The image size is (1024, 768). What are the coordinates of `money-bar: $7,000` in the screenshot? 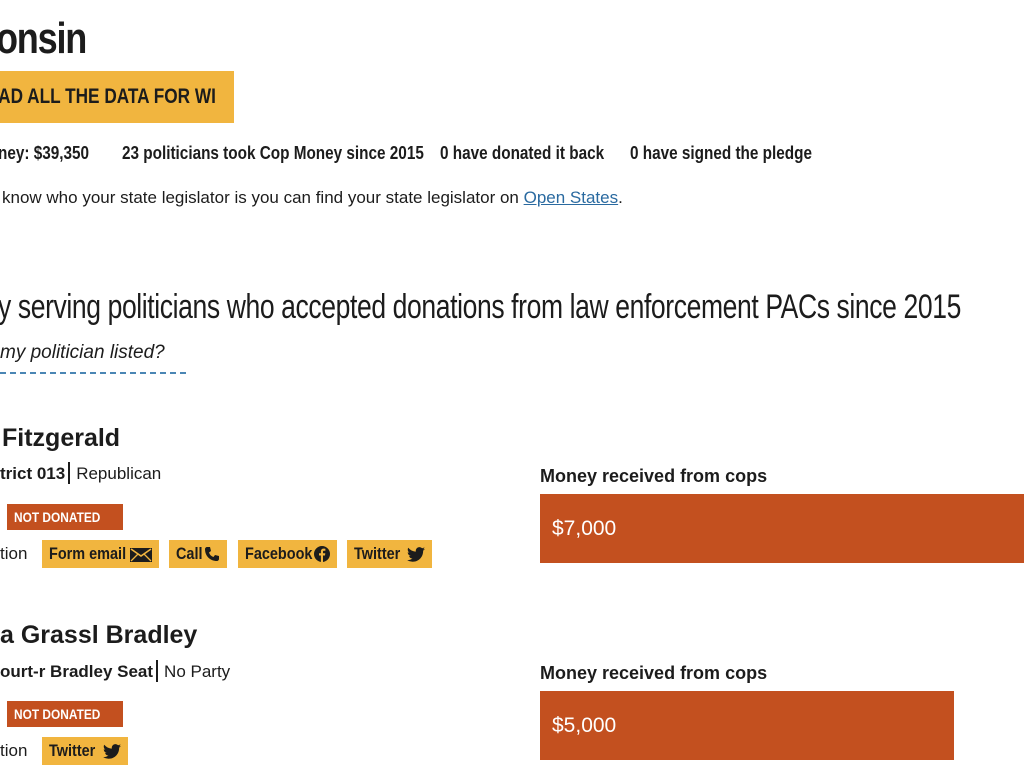 It's located at (782, 528).